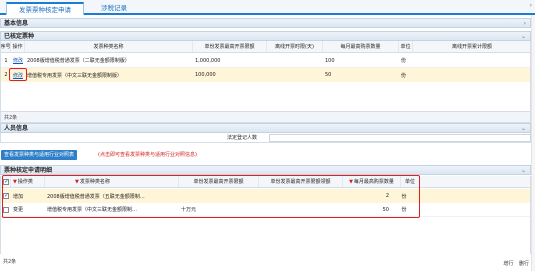 Image resolution: width=535 pixels, height=271 pixels. Describe the element at coordinates (531, 5) in the screenshot. I see `tab-scroll-icon: ›` at that location.